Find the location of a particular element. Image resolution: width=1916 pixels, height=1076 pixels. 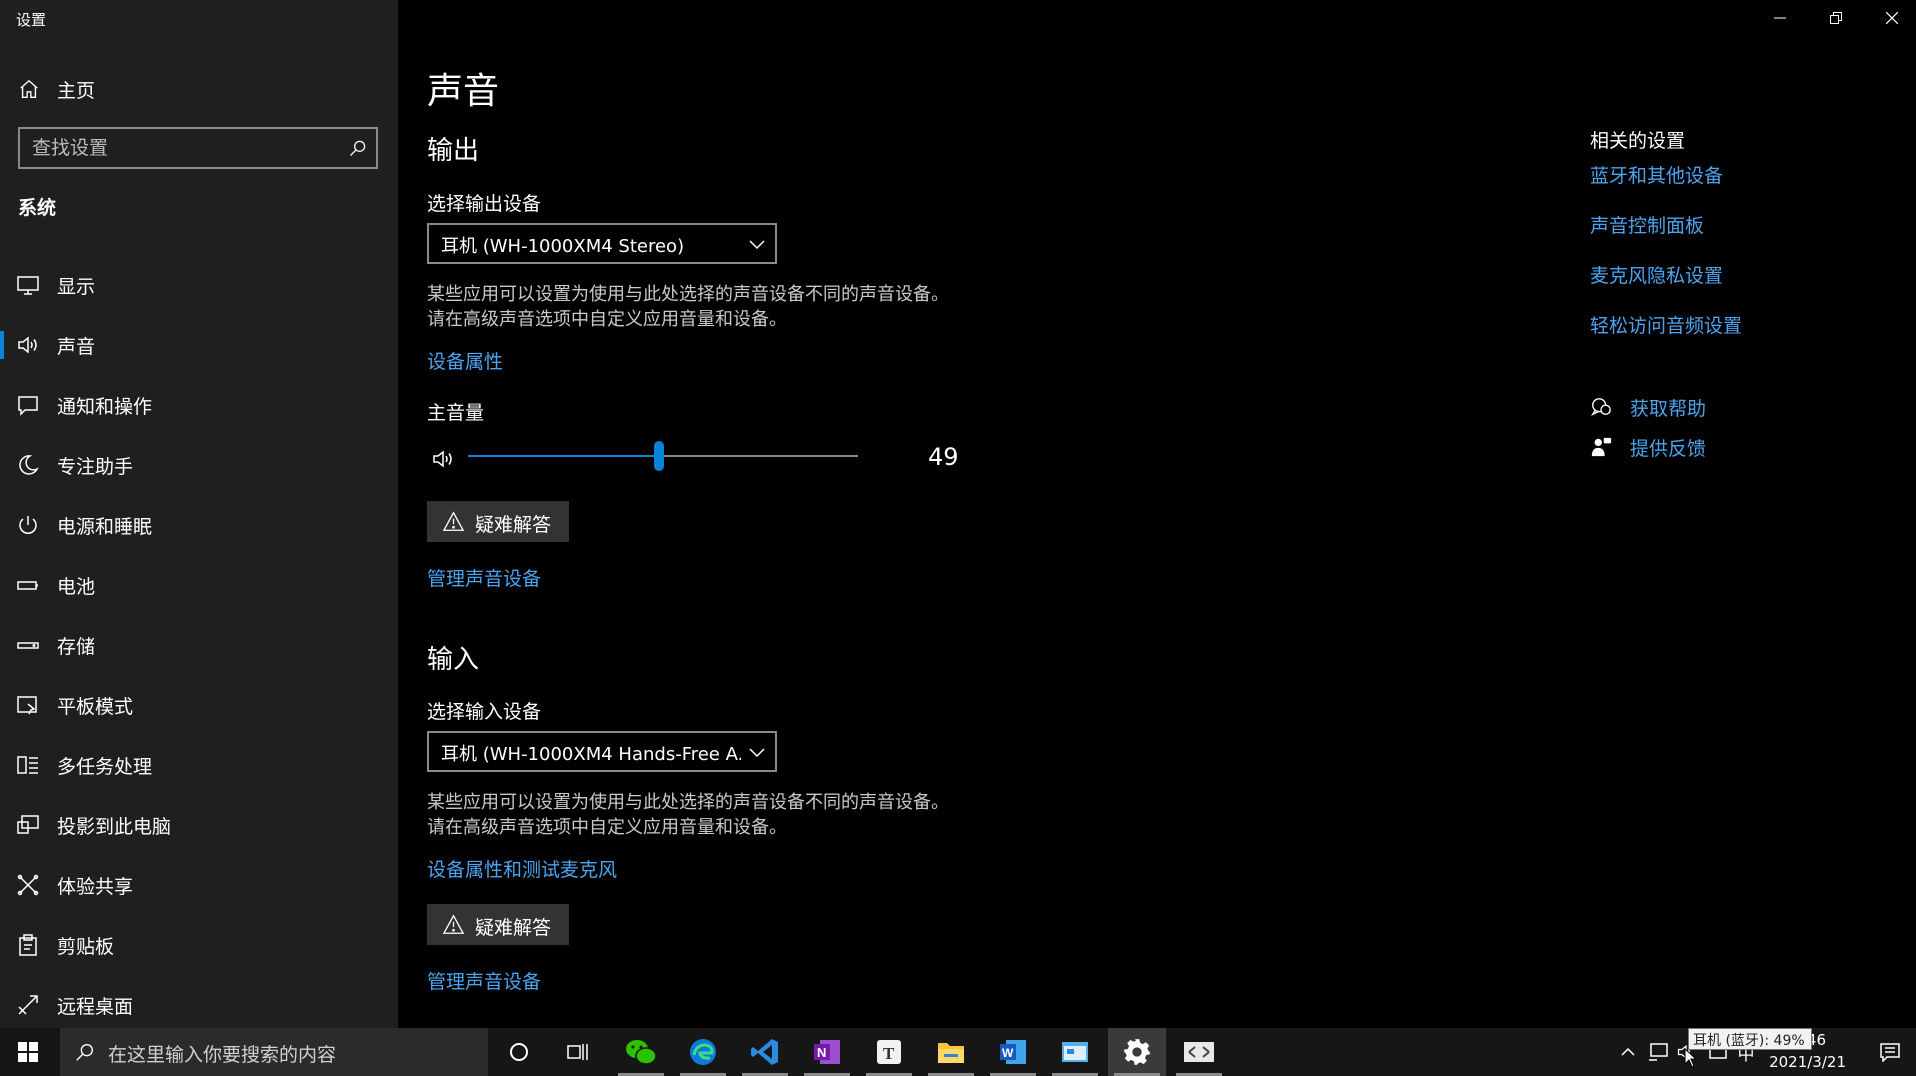

typora-icon: T is located at coordinates (889, 1052).